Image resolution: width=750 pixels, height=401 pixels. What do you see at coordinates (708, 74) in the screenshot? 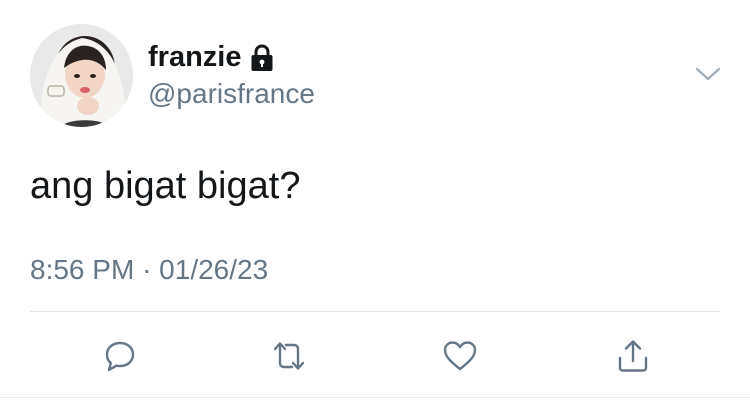
I see `chevron-down-icon` at bounding box center [708, 74].